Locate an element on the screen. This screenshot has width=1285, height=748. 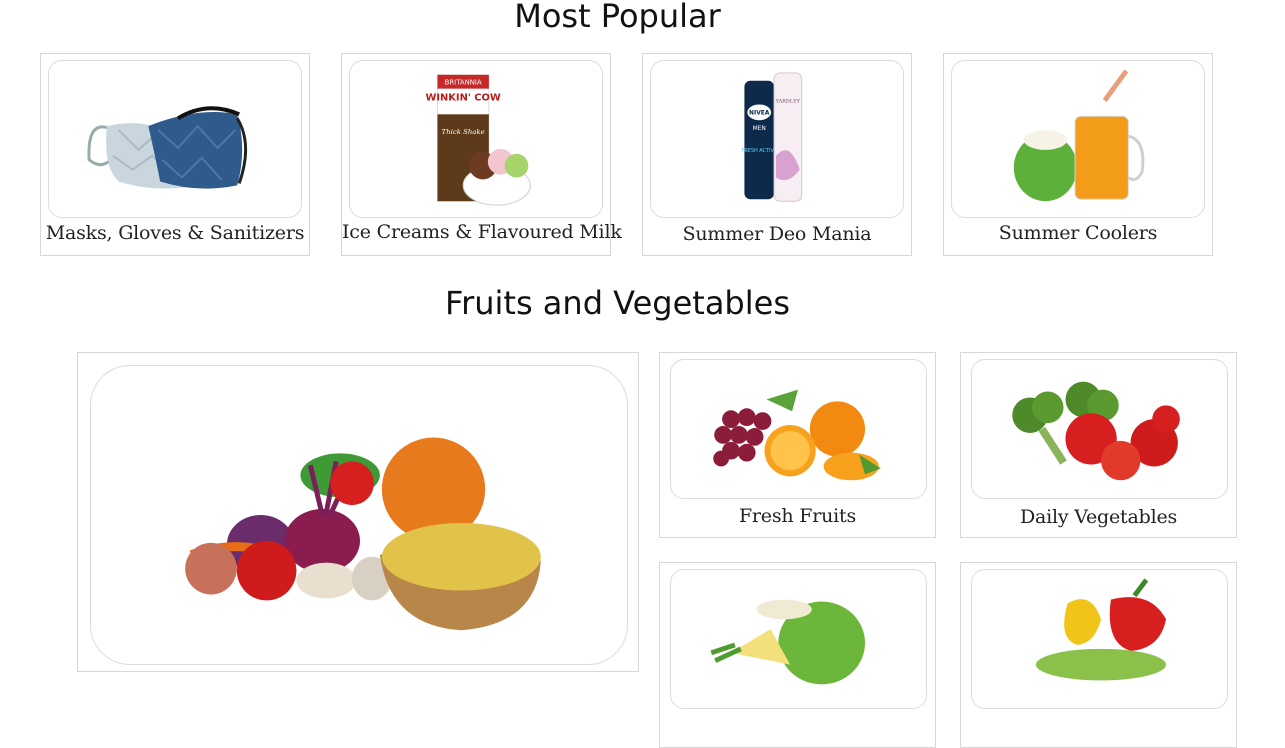
category-card-daily-vegetables: Daily Vegetables is located at coordinates (1098, 445).